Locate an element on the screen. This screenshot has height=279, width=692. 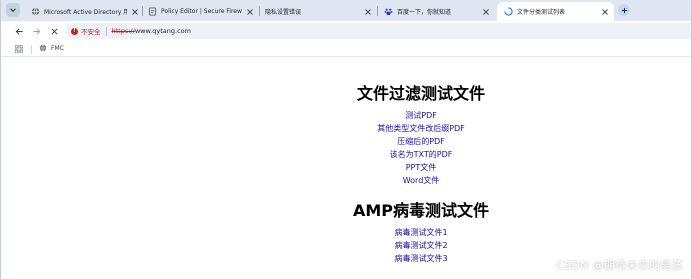
link-virus-file-1: 病毒测试文件1 is located at coordinates (346, 232).